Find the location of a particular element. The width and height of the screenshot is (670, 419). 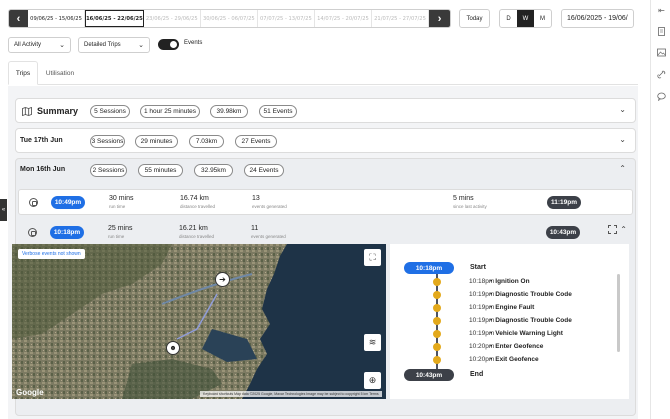

events-toggle-label: Events is located at coordinates (193, 43).